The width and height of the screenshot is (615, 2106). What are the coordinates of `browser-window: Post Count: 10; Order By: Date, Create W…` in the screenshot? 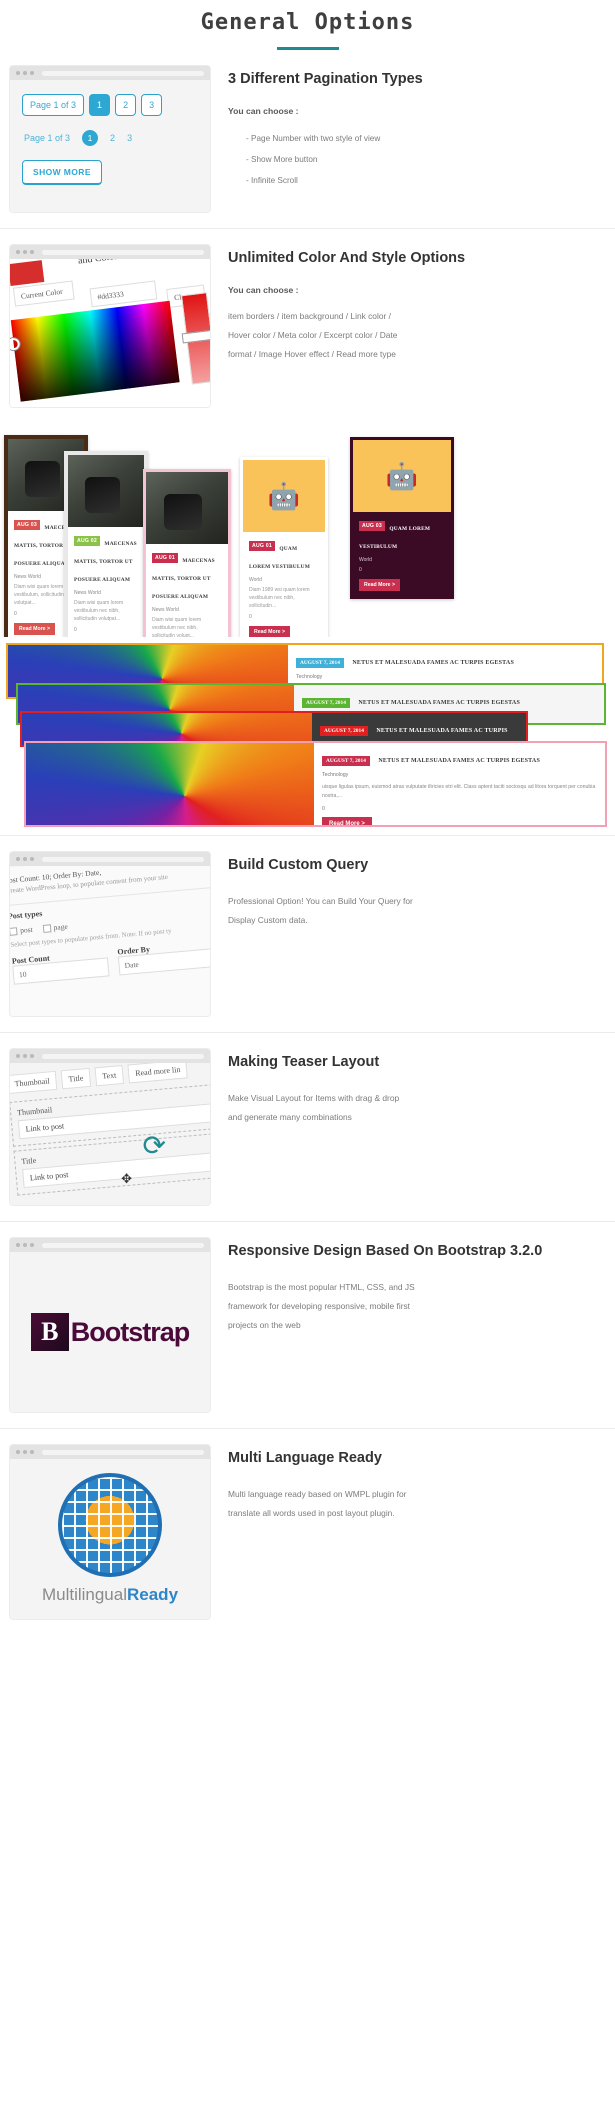 It's located at (110, 934).